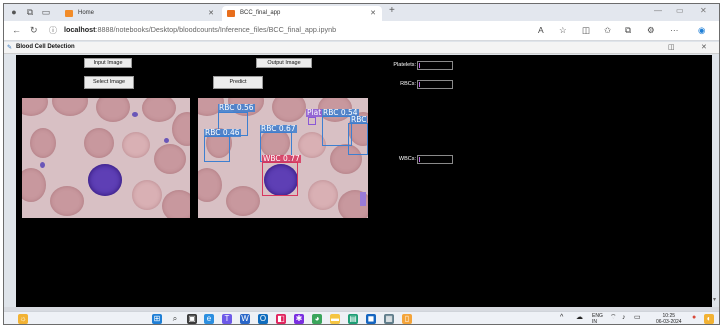 The image size is (723, 335). I want to click on minimize-icon: —, so click(658, 10).